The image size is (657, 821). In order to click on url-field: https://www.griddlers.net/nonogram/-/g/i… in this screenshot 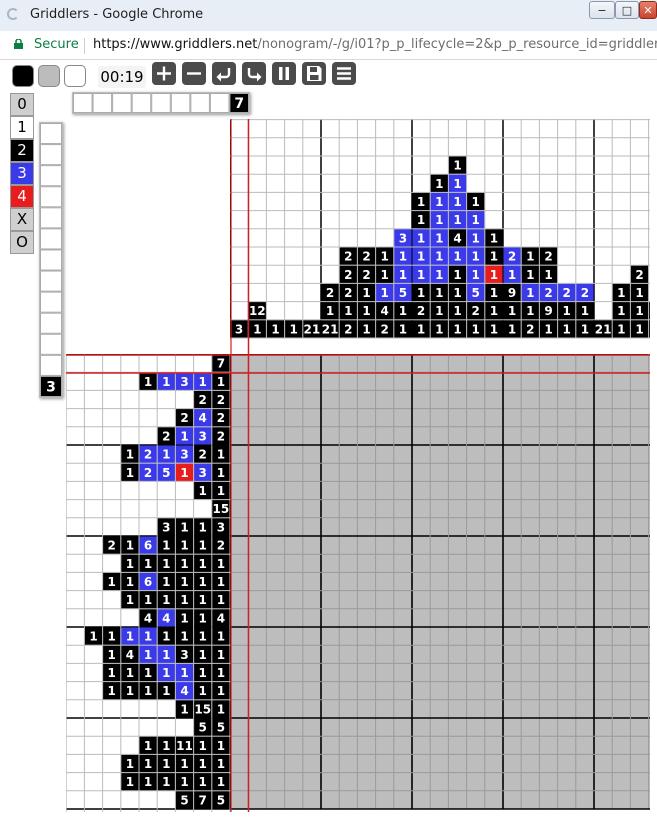, I will do `click(375, 44)`.